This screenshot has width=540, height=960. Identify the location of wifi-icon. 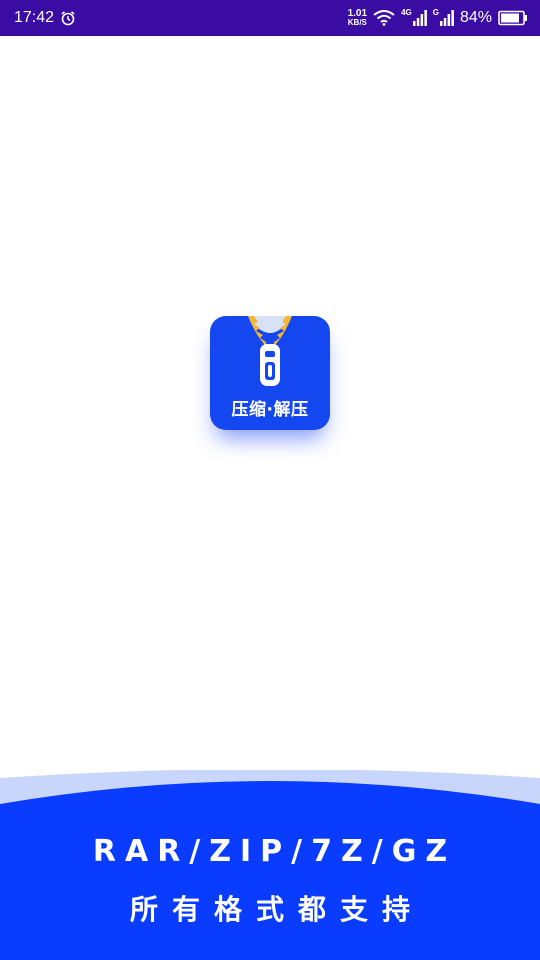
(384, 18).